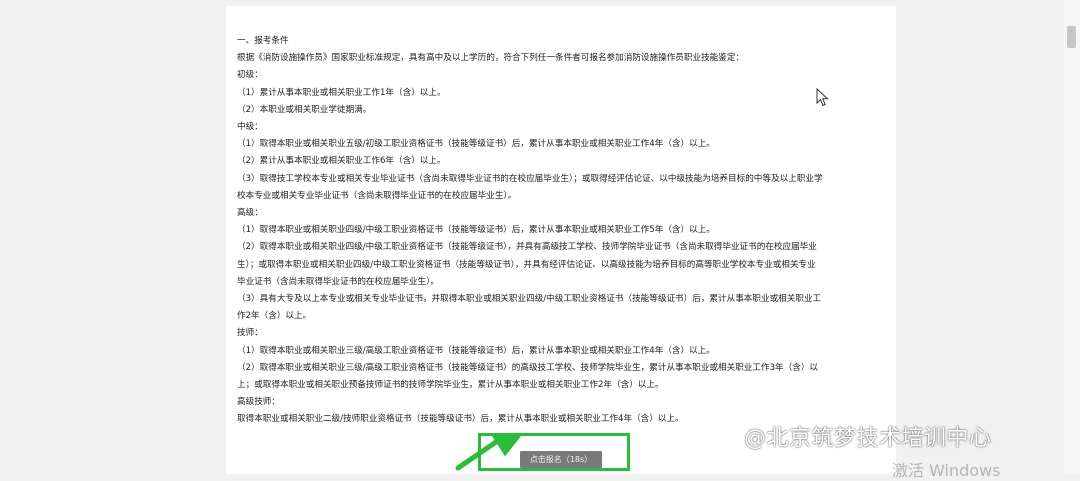 The width and height of the screenshot is (1080, 481). What do you see at coordinates (338, 281) in the screenshot?
I see `text-line: 毕业证书（含尚未取得毕业证书的在校应届毕业生）。` at bounding box center [338, 281].